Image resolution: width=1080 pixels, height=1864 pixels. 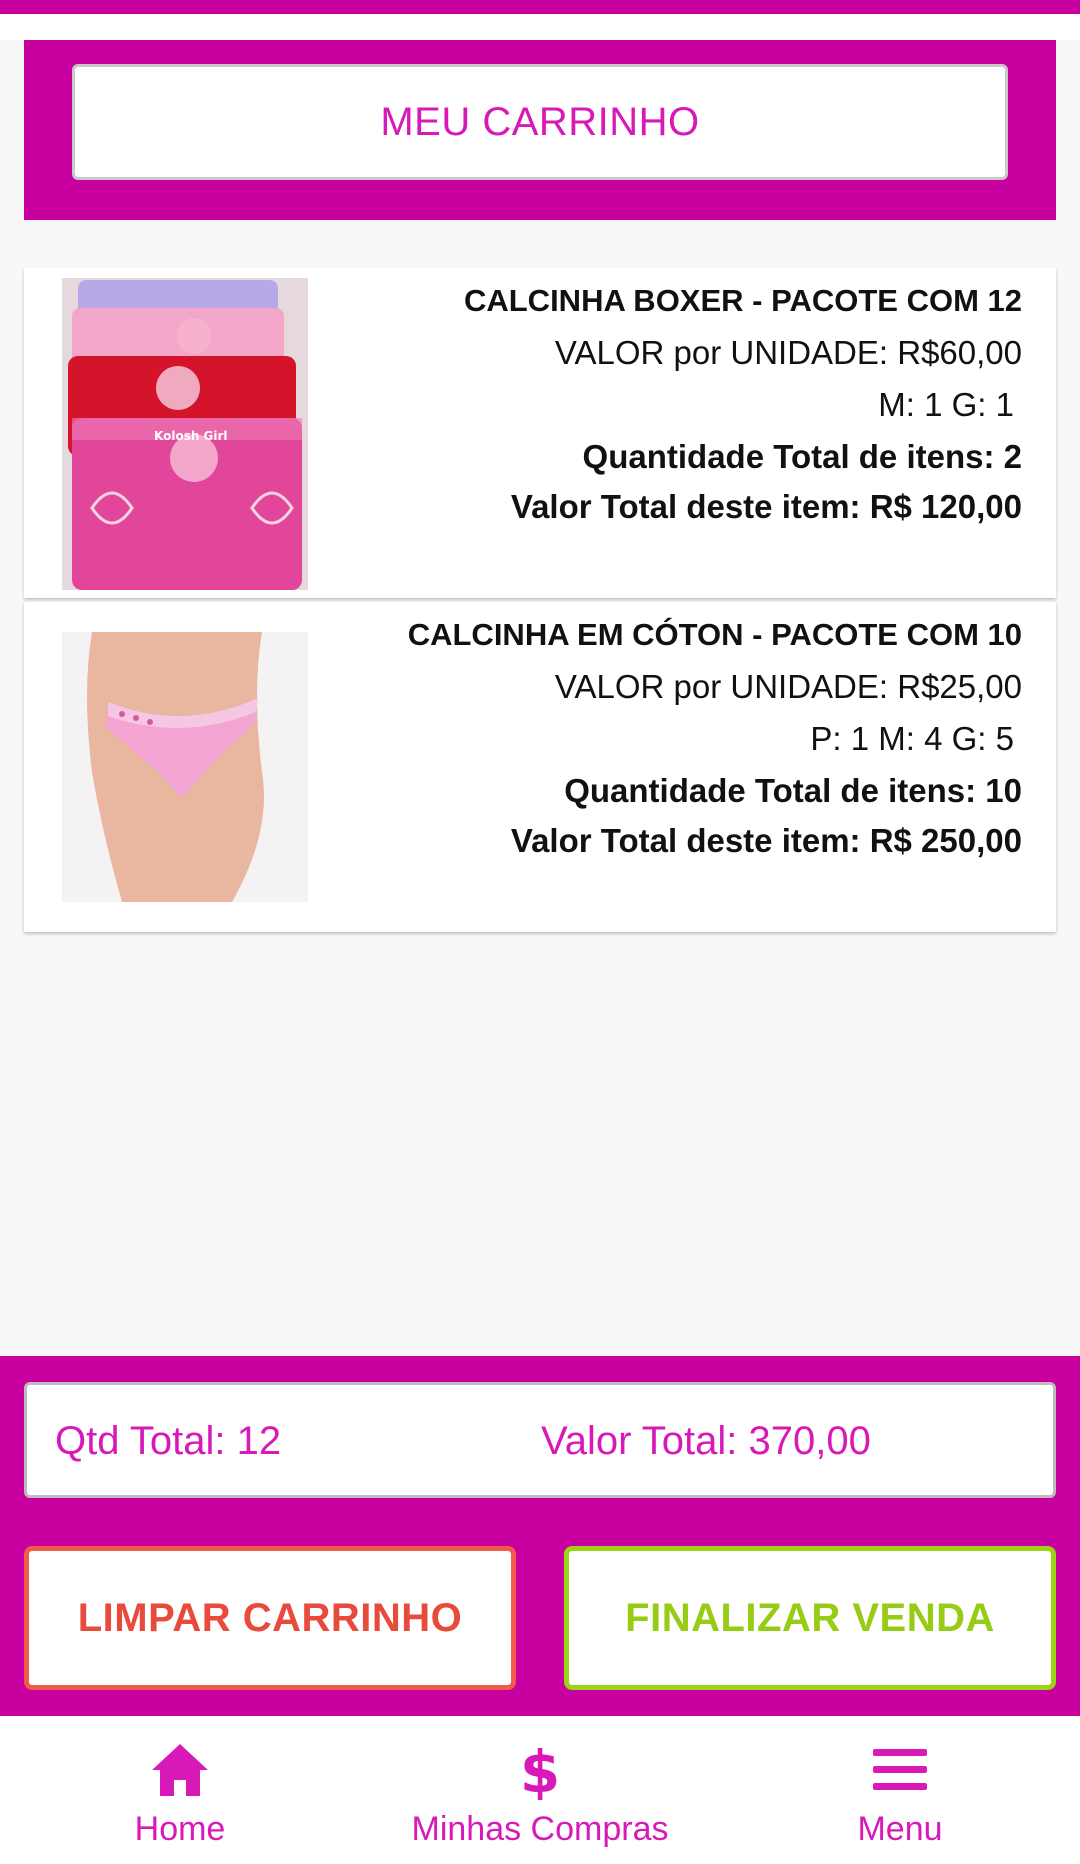 I want to click on boxer-pack-illustration: Kolosh Girl, so click(x=185, y=434).